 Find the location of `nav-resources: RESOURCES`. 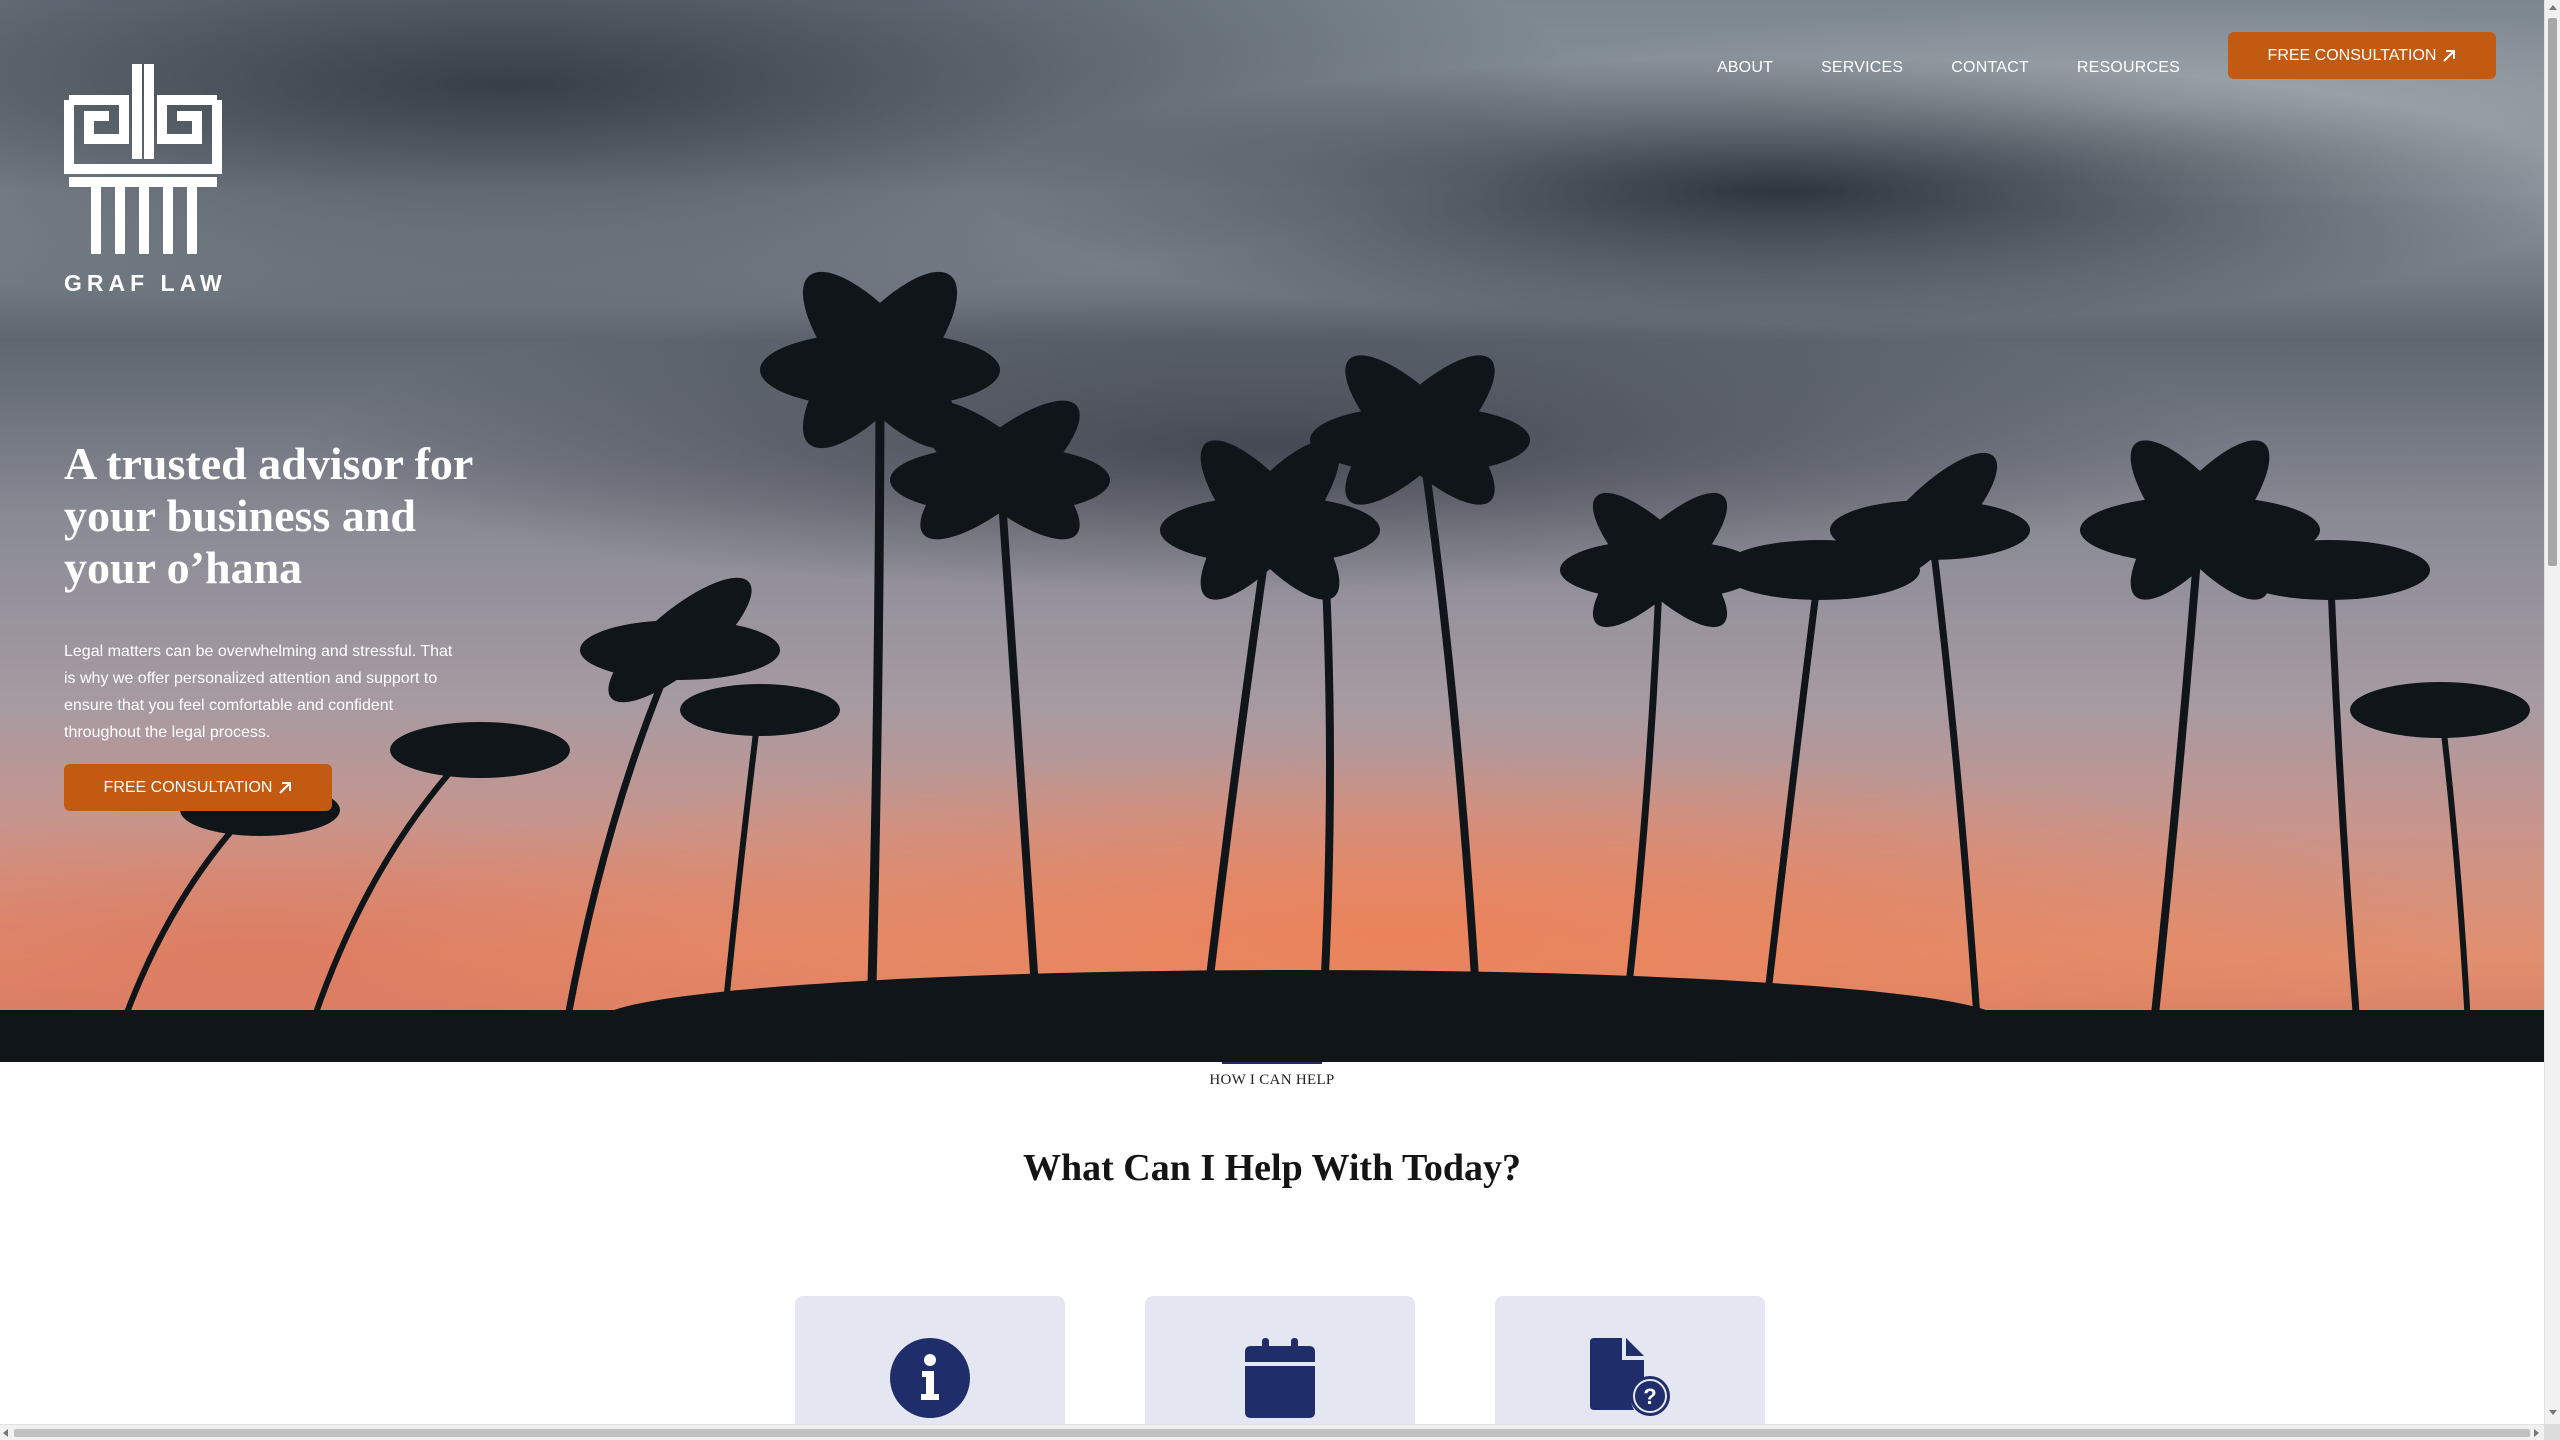

nav-resources: RESOURCES is located at coordinates (2128, 56).